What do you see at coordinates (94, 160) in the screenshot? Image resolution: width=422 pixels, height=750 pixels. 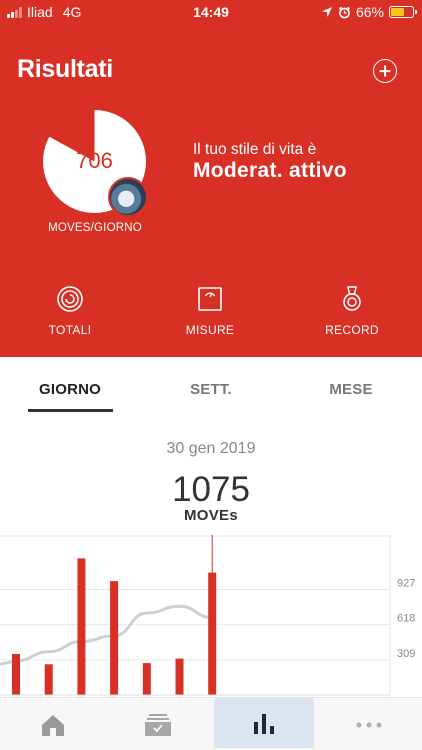 I see `moves-per-day-value: 706` at bounding box center [94, 160].